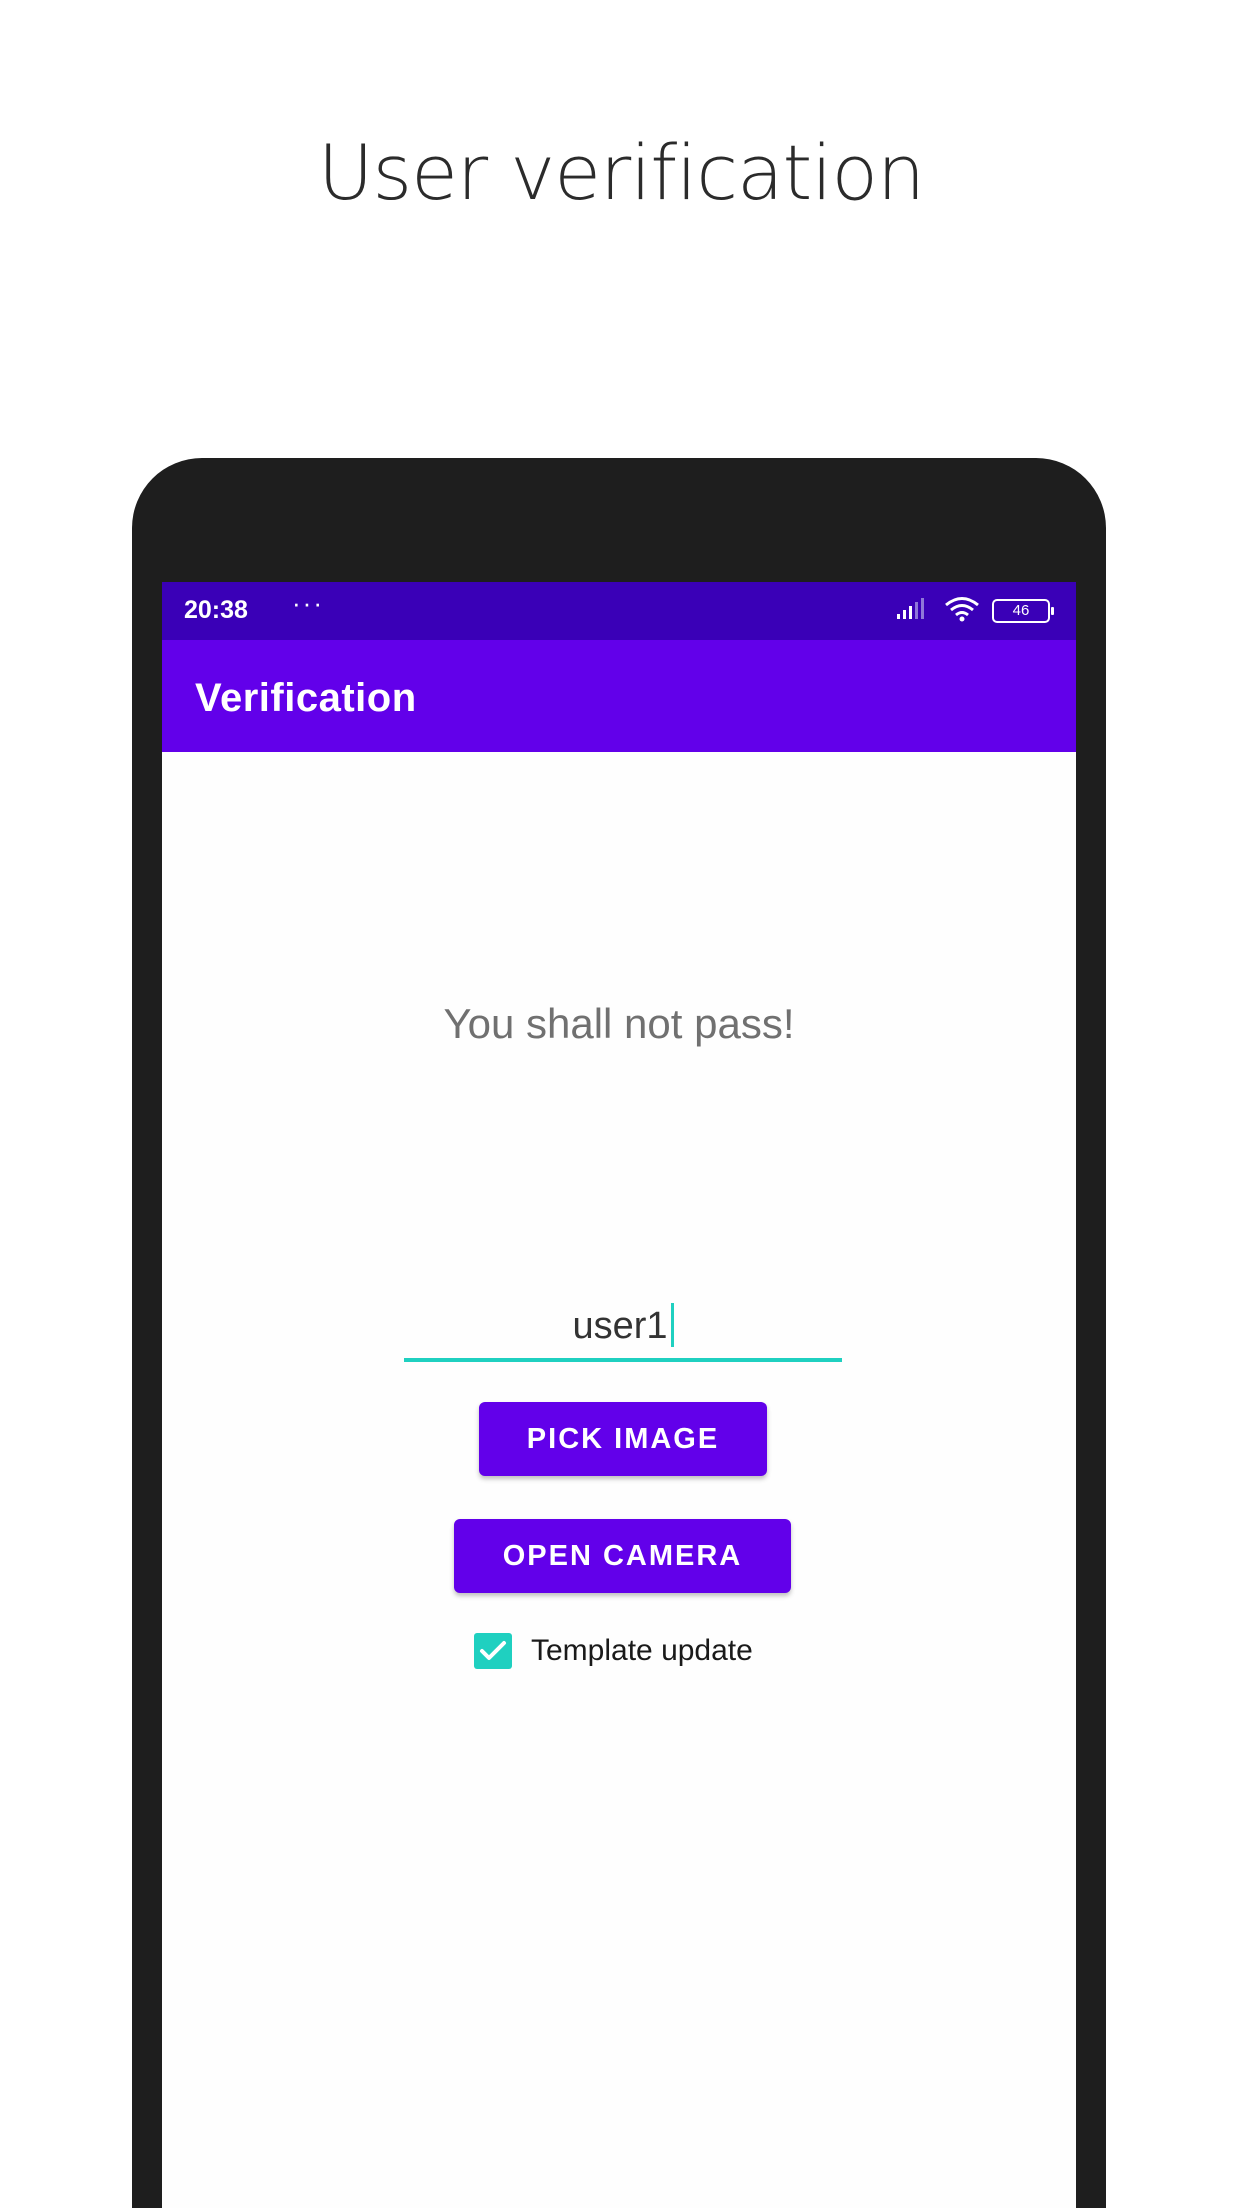  Describe the element at coordinates (672, 1324) in the screenshot. I see `text-caret` at that location.